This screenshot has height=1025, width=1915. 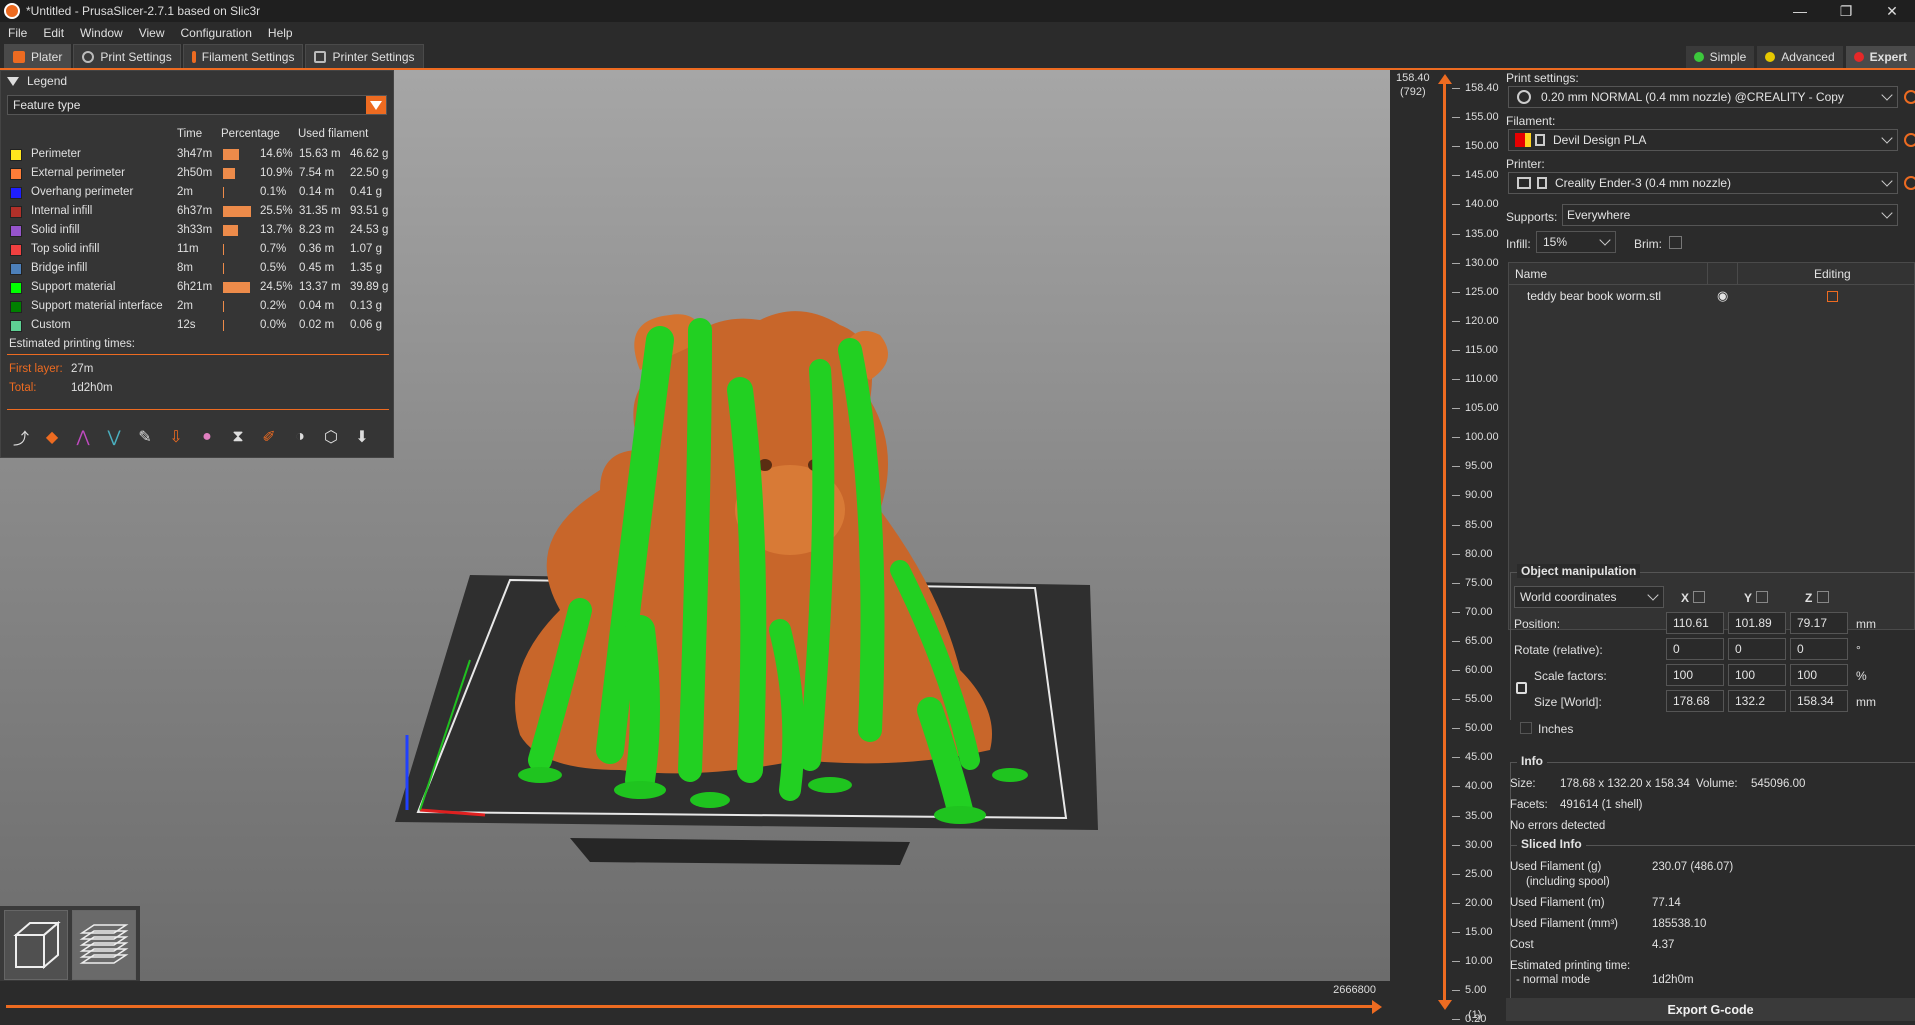 What do you see at coordinates (317, 192) in the screenshot?
I see `feature-length: 0.14 m` at bounding box center [317, 192].